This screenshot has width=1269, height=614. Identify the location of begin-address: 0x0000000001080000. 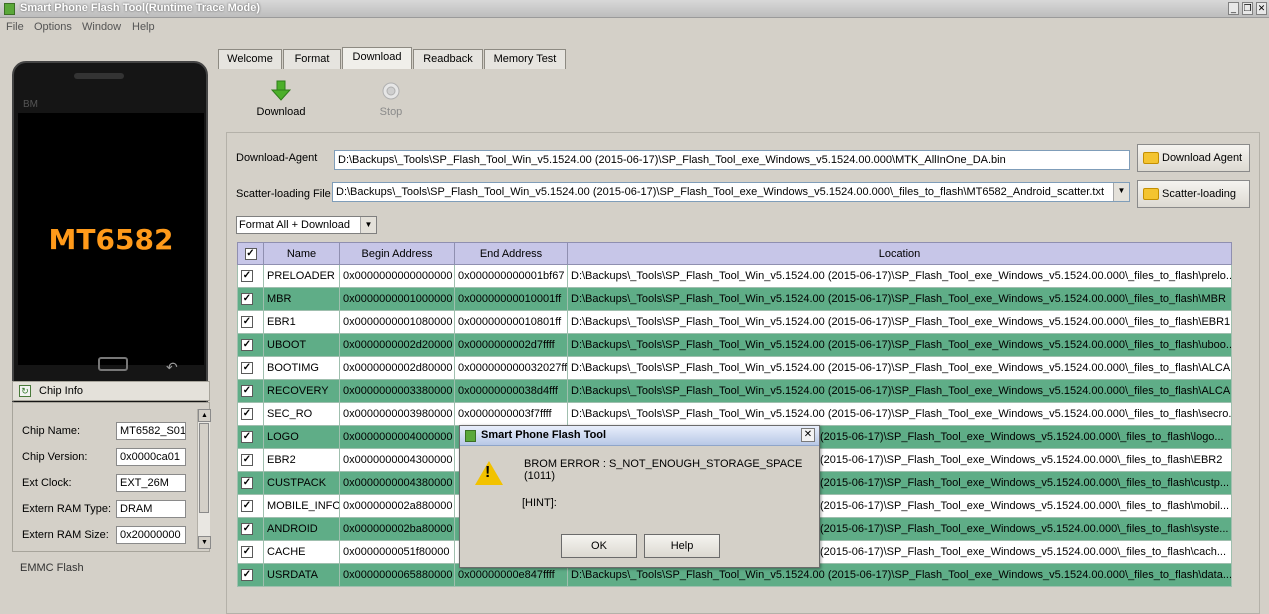
(397, 322).